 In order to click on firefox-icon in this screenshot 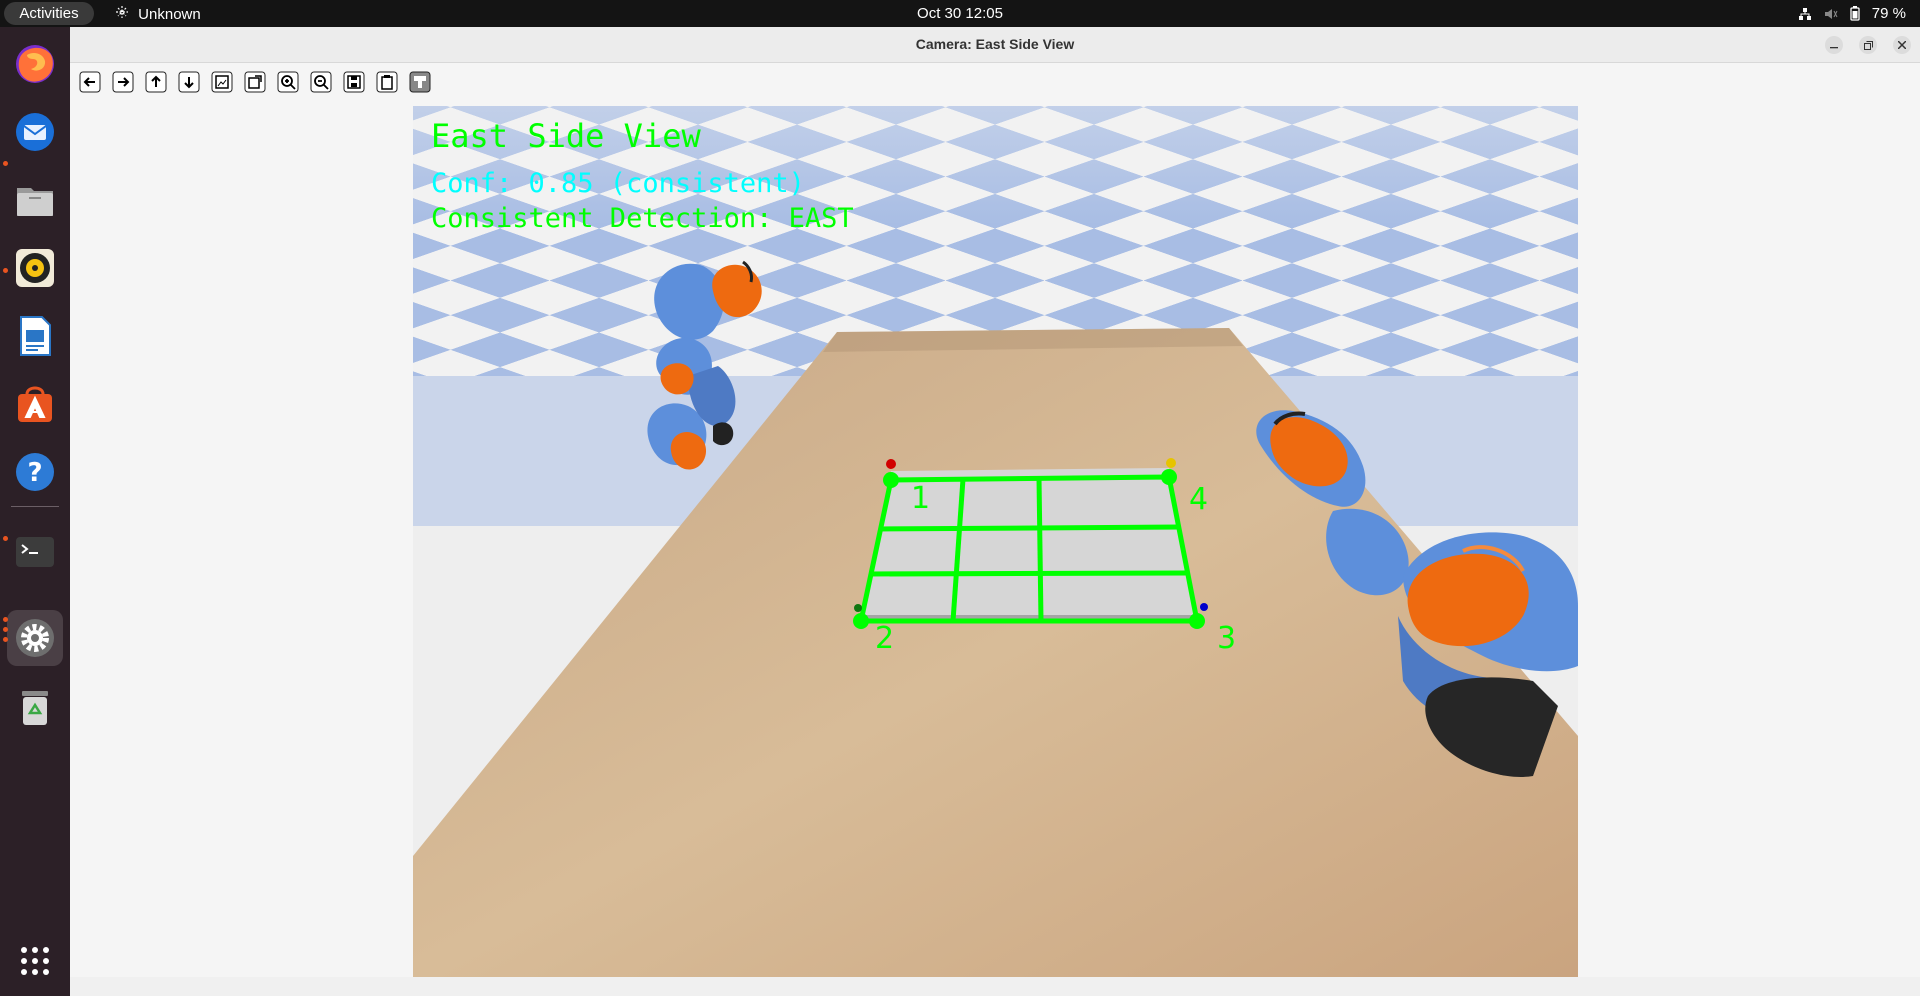, I will do `click(35, 64)`.